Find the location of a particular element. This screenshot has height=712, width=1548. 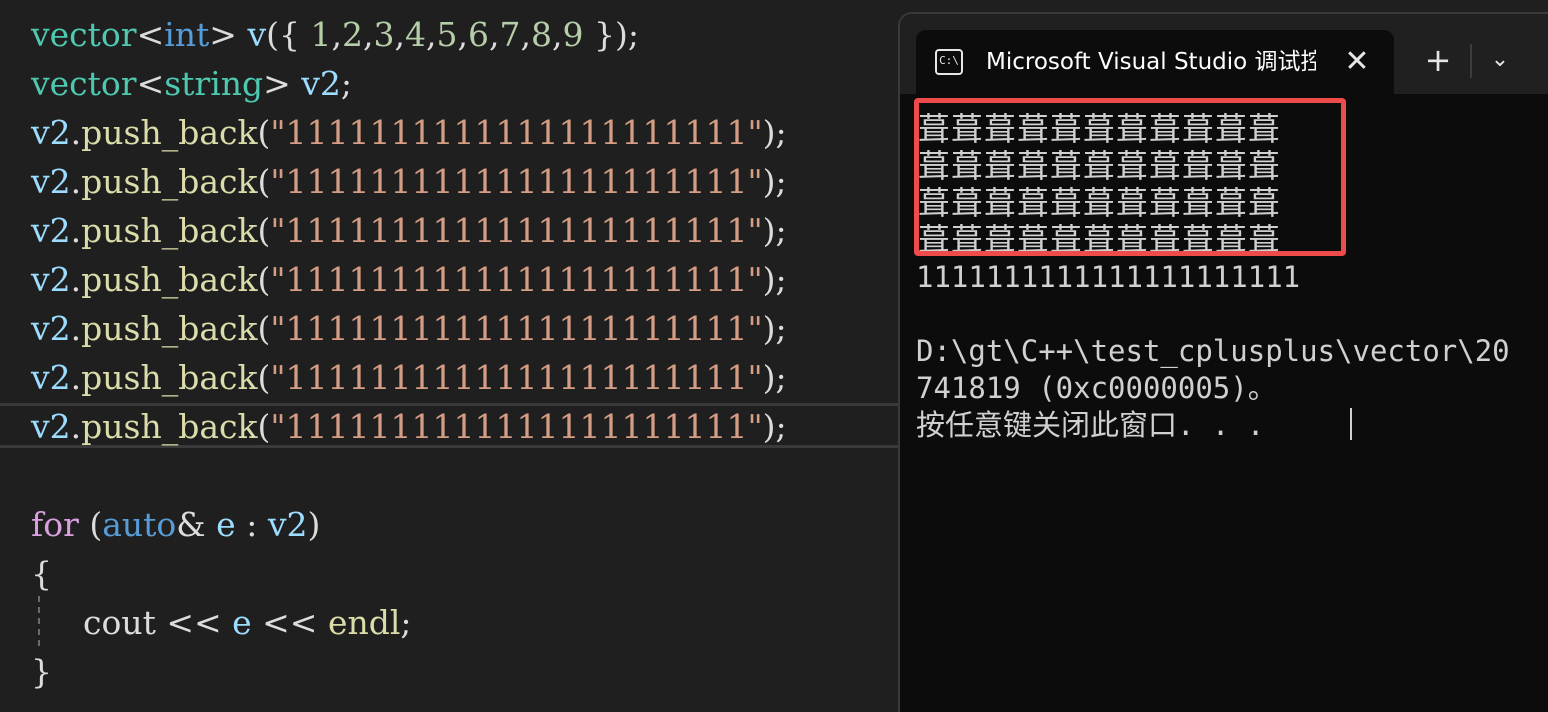

line-push-back-6: v2.push_back("1111111111111111111111"); is located at coordinates (409, 377).